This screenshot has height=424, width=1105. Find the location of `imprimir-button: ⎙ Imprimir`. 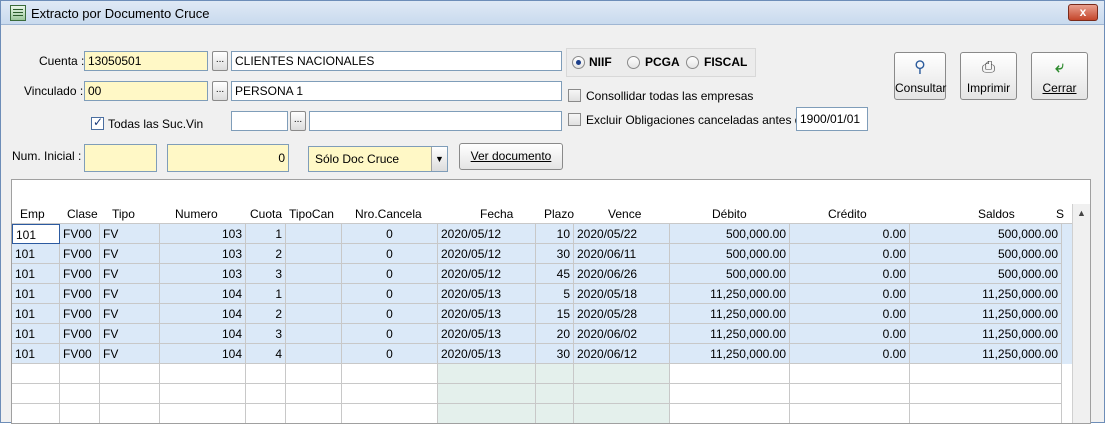

imprimir-button: ⎙ Imprimir is located at coordinates (988, 76).